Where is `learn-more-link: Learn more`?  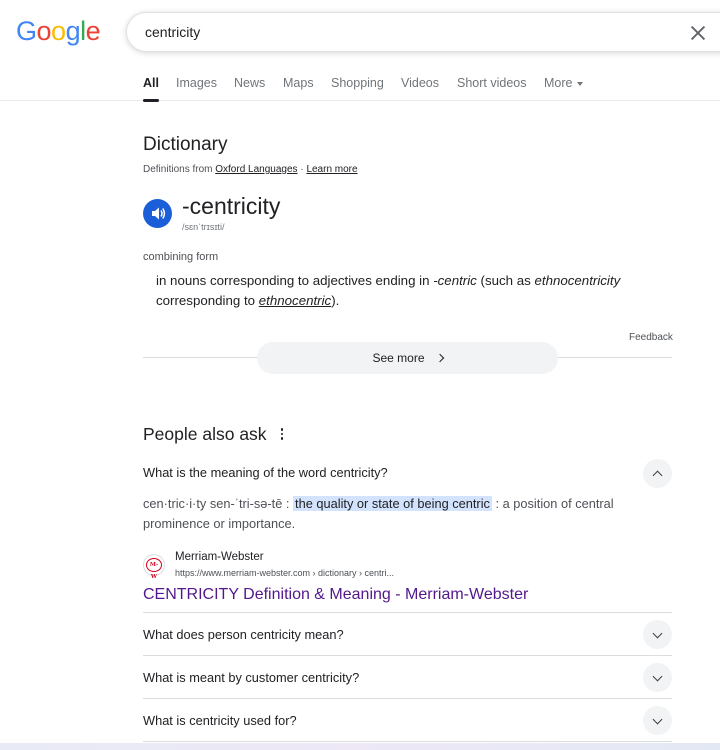
learn-more-link: Learn more is located at coordinates (331, 169).